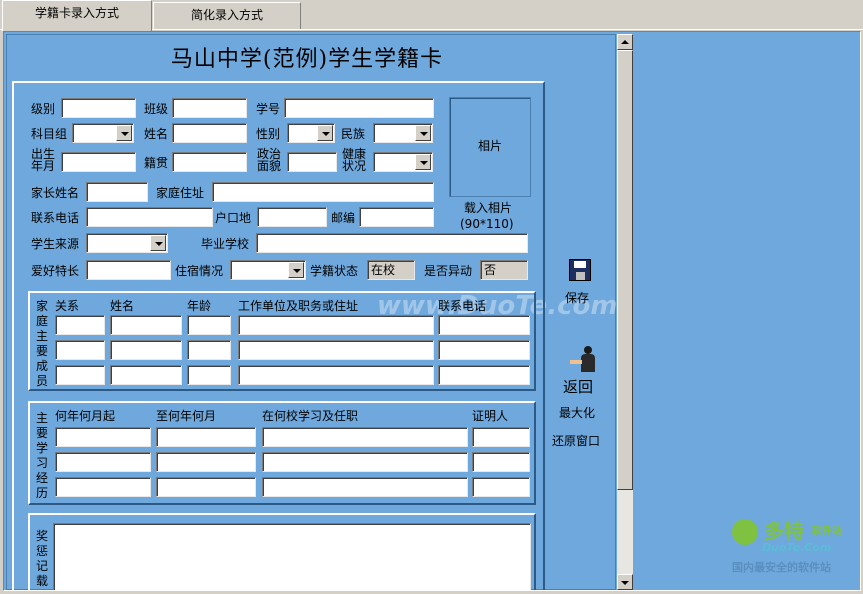 This screenshot has height=594, width=863. What do you see at coordinates (354, 160) in the screenshot?
I see `health-label: 健康 状况` at bounding box center [354, 160].